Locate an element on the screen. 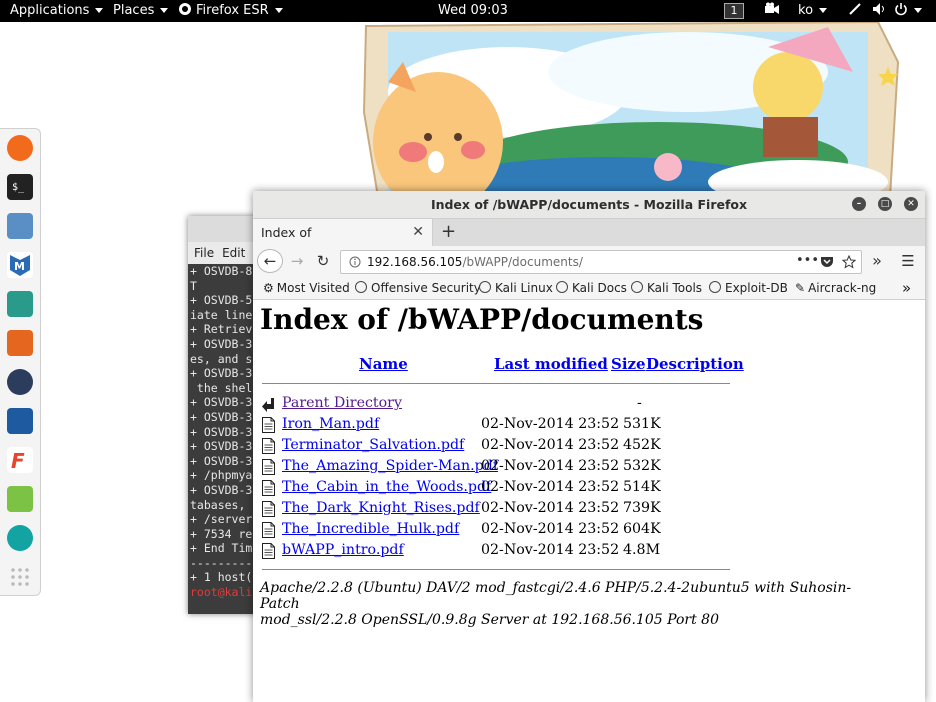 Image resolution: width=936 pixels, height=702 pixels. maximize-button: □ is located at coordinates (885, 204).